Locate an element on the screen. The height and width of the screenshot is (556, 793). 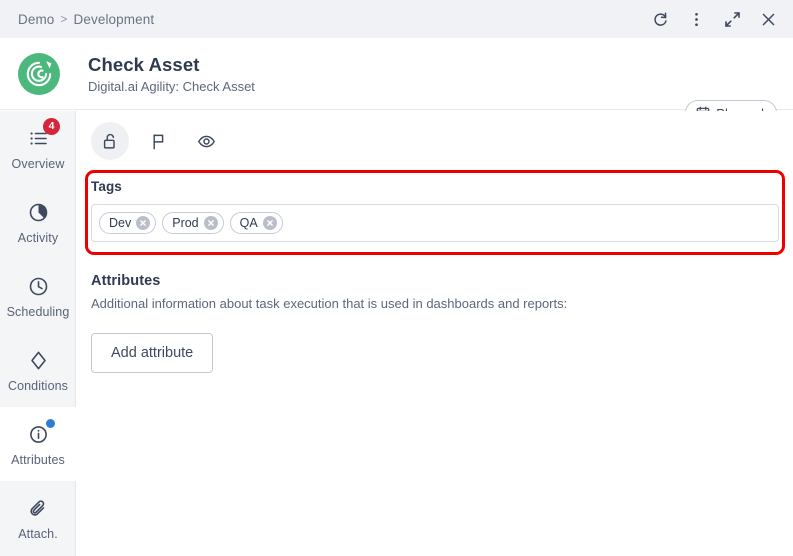
close-button is located at coordinates (768, 19).